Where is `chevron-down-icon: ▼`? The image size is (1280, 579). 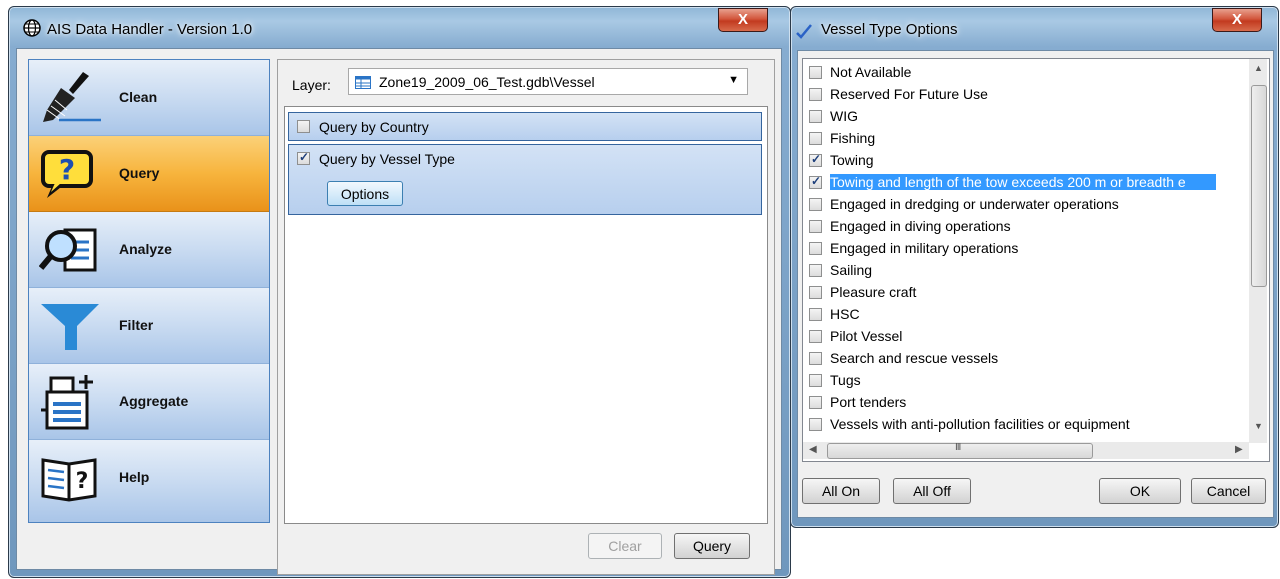
chevron-down-icon: ▼ is located at coordinates (733, 80).